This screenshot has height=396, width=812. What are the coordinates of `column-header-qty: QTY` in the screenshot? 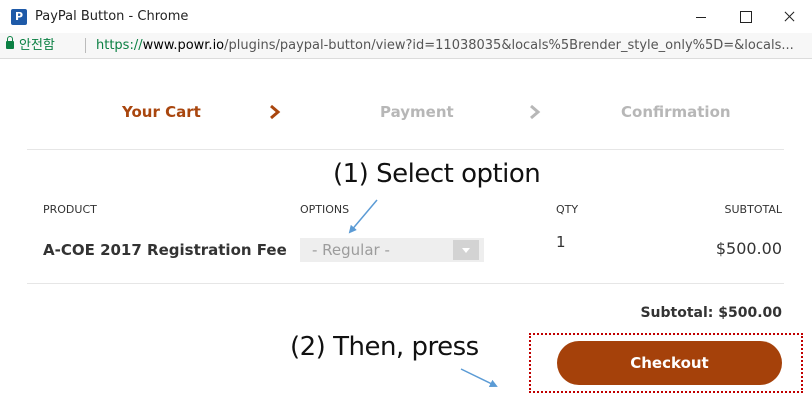 It's located at (567, 209).